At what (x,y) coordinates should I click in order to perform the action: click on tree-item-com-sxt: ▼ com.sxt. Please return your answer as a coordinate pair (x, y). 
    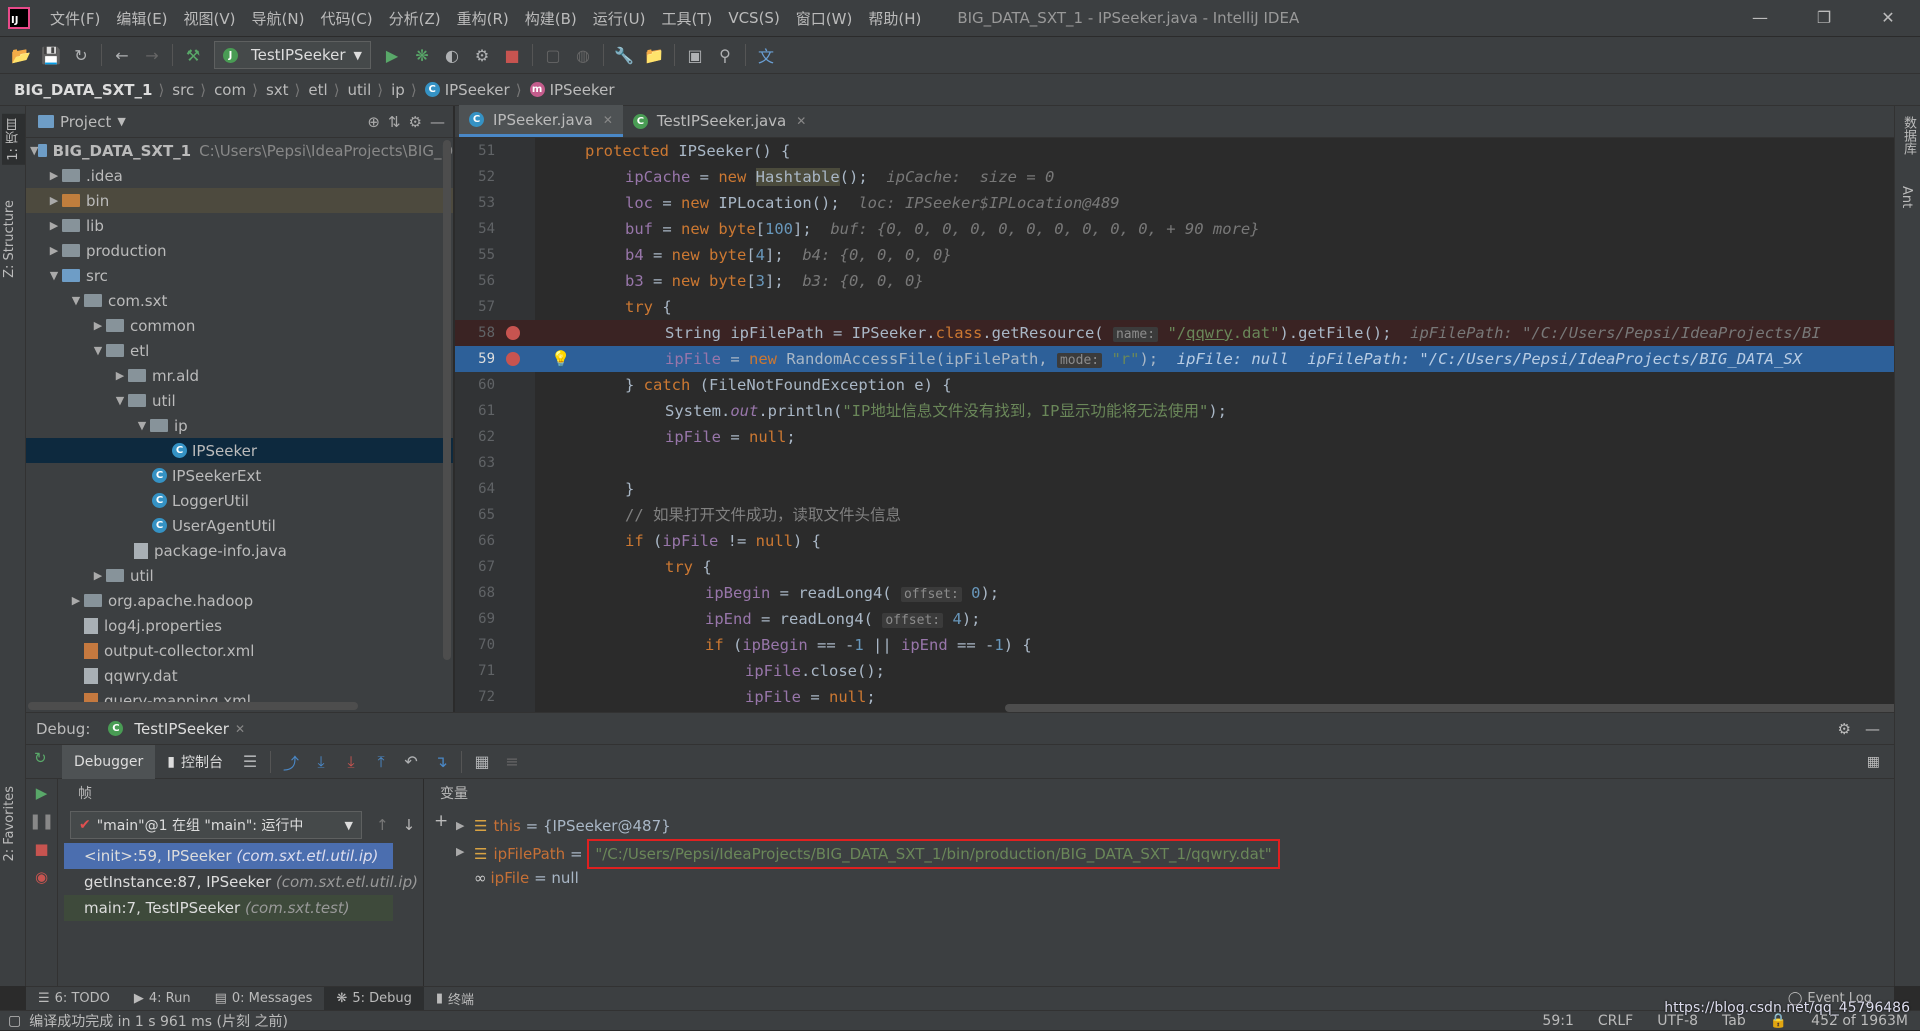
    Looking at the image, I should click on (239, 300).